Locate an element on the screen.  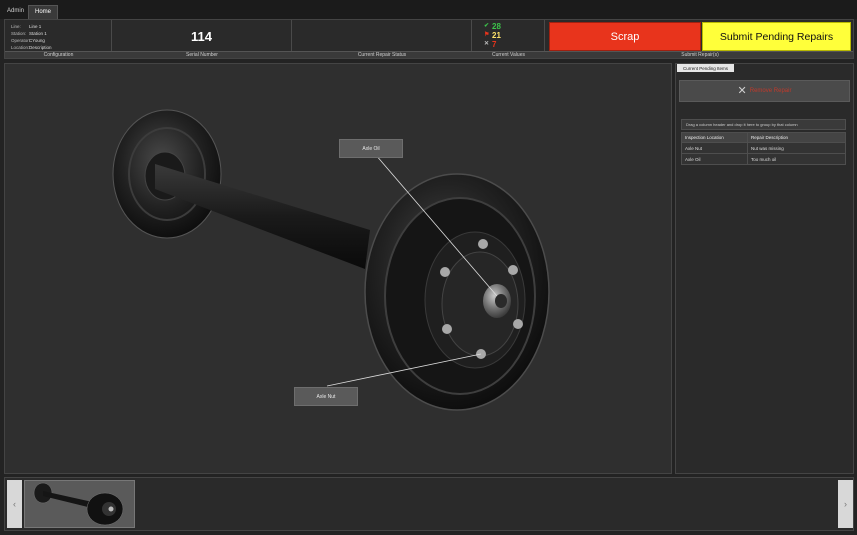
config-row: Line: Line 1 is located at coordinates (61, 26).